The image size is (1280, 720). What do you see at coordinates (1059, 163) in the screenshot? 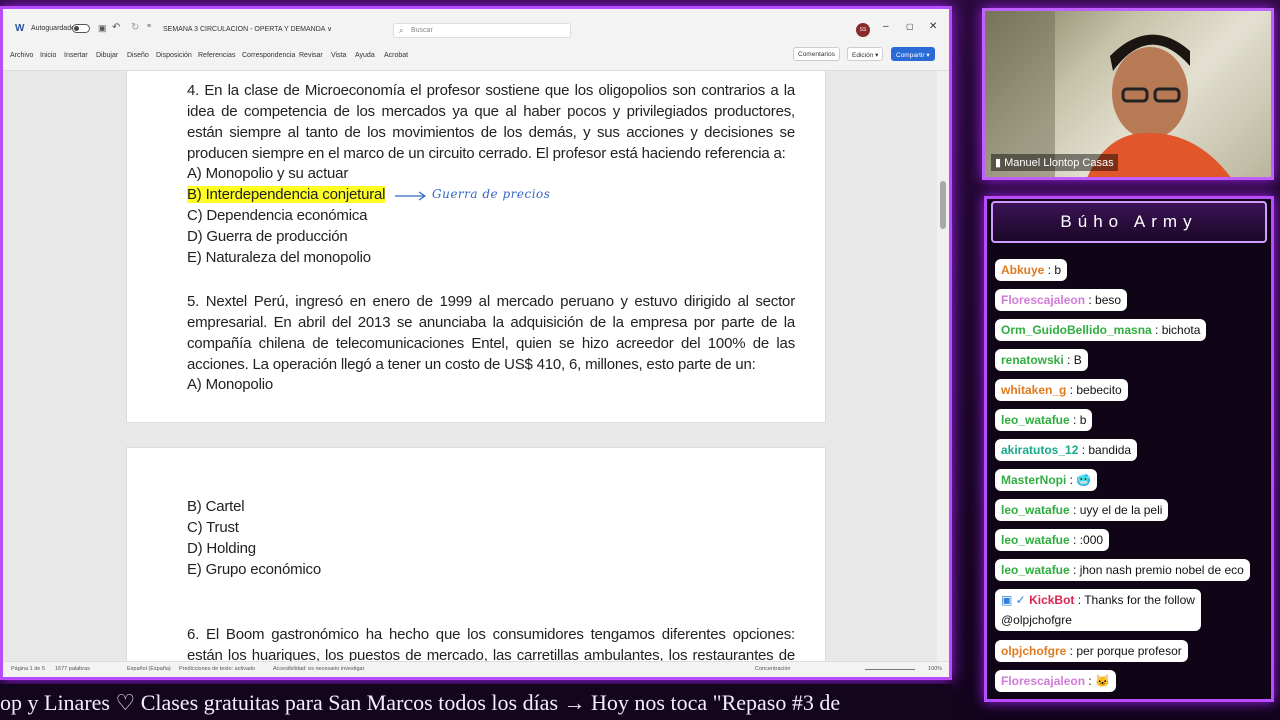
I see `presenter-name: Manuel Llontop Casas` at bounding box center [1059, 163].